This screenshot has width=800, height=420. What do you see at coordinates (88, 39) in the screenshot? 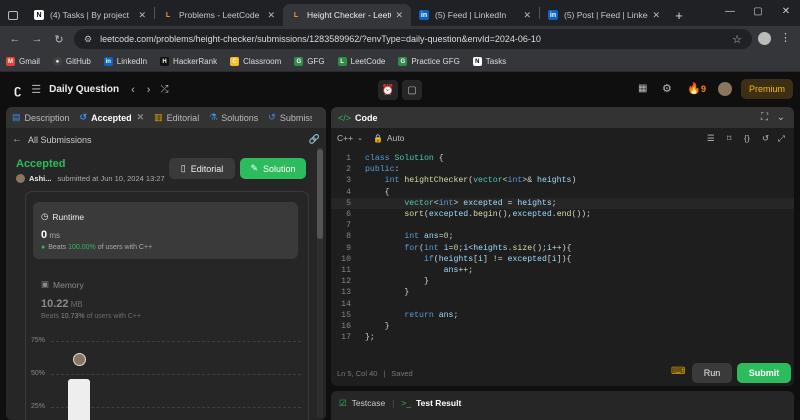
I see `site-info-icon: ⚙` at bounding box center [88, 39].